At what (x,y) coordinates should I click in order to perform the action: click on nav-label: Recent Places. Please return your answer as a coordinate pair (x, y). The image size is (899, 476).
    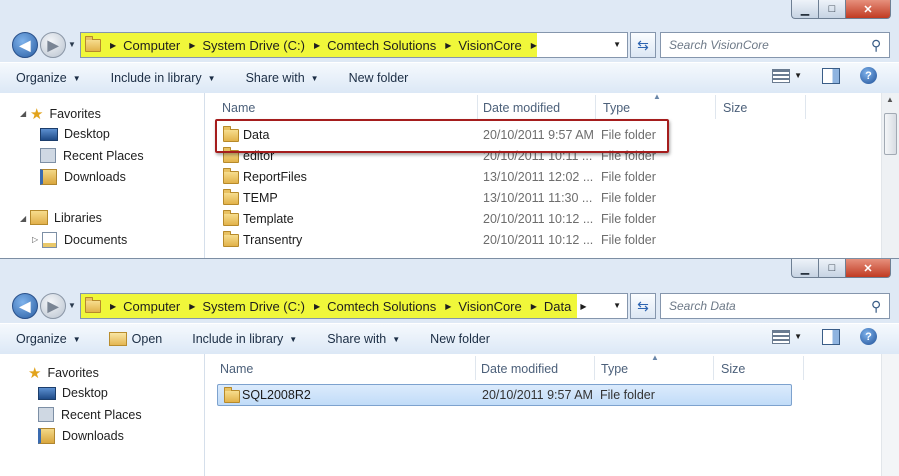
    Looking at the image, I should click on (103, 155).